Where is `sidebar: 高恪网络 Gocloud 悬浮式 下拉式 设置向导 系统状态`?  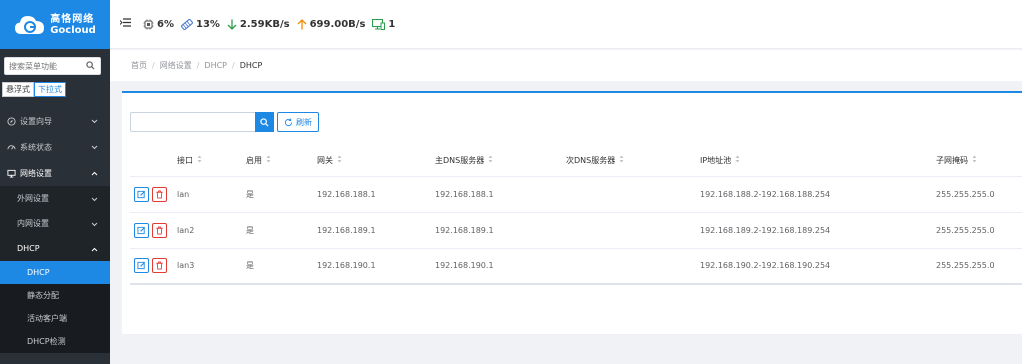
sidebar: 高恪网络 Gocloud 悬浮式 下拉式 设置向导 系统状态 is located at coordinates (55, 182).